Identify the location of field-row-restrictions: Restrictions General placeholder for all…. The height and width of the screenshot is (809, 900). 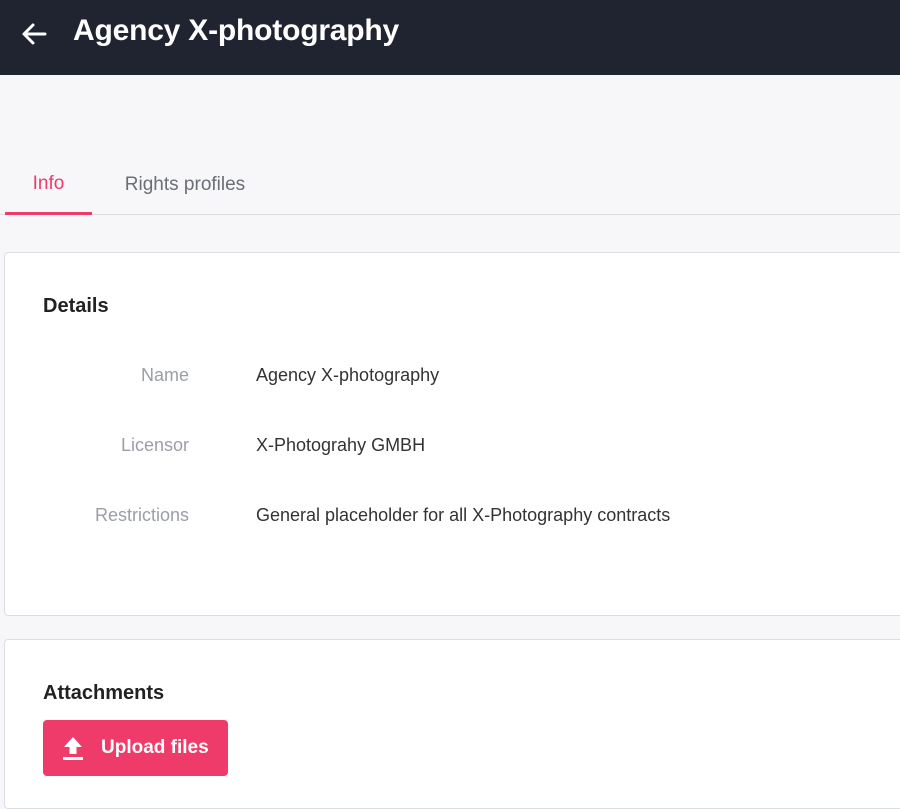
(435, 518).